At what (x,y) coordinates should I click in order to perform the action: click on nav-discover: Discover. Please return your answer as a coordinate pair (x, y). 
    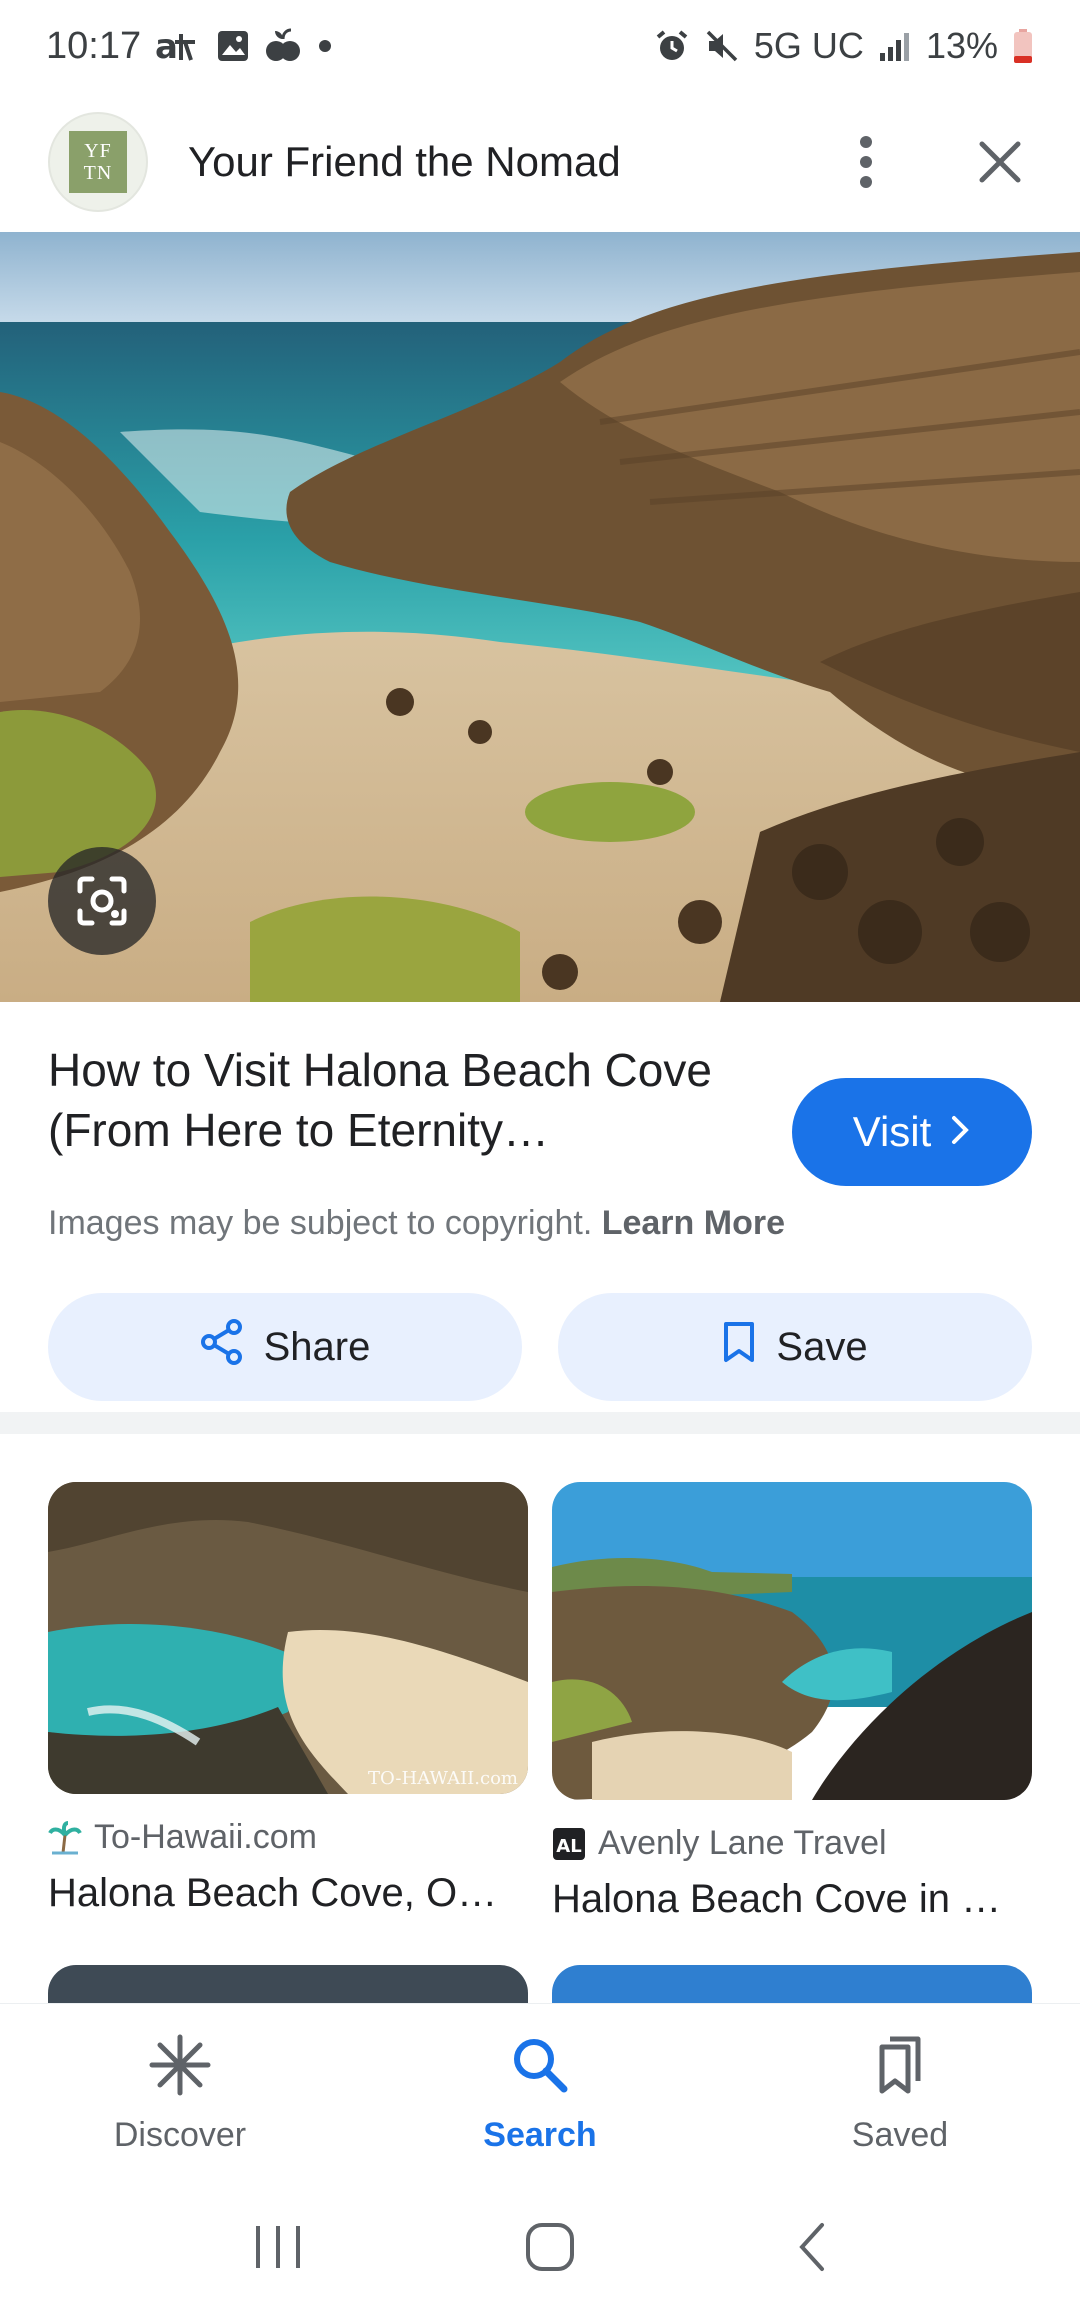
    Looking at the image, I should click on (180, 2093).